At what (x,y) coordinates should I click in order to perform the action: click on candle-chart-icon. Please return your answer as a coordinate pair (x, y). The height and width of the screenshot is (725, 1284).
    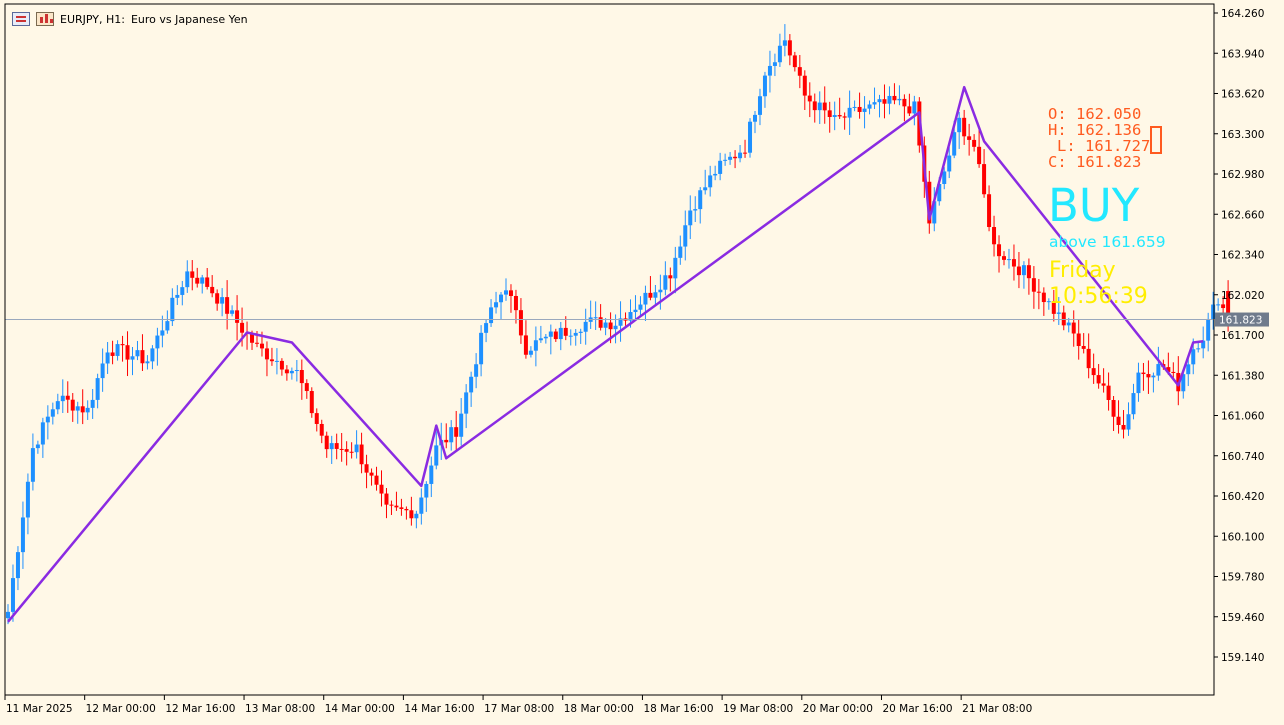
    Looking at the image, I should click on (45, 19).